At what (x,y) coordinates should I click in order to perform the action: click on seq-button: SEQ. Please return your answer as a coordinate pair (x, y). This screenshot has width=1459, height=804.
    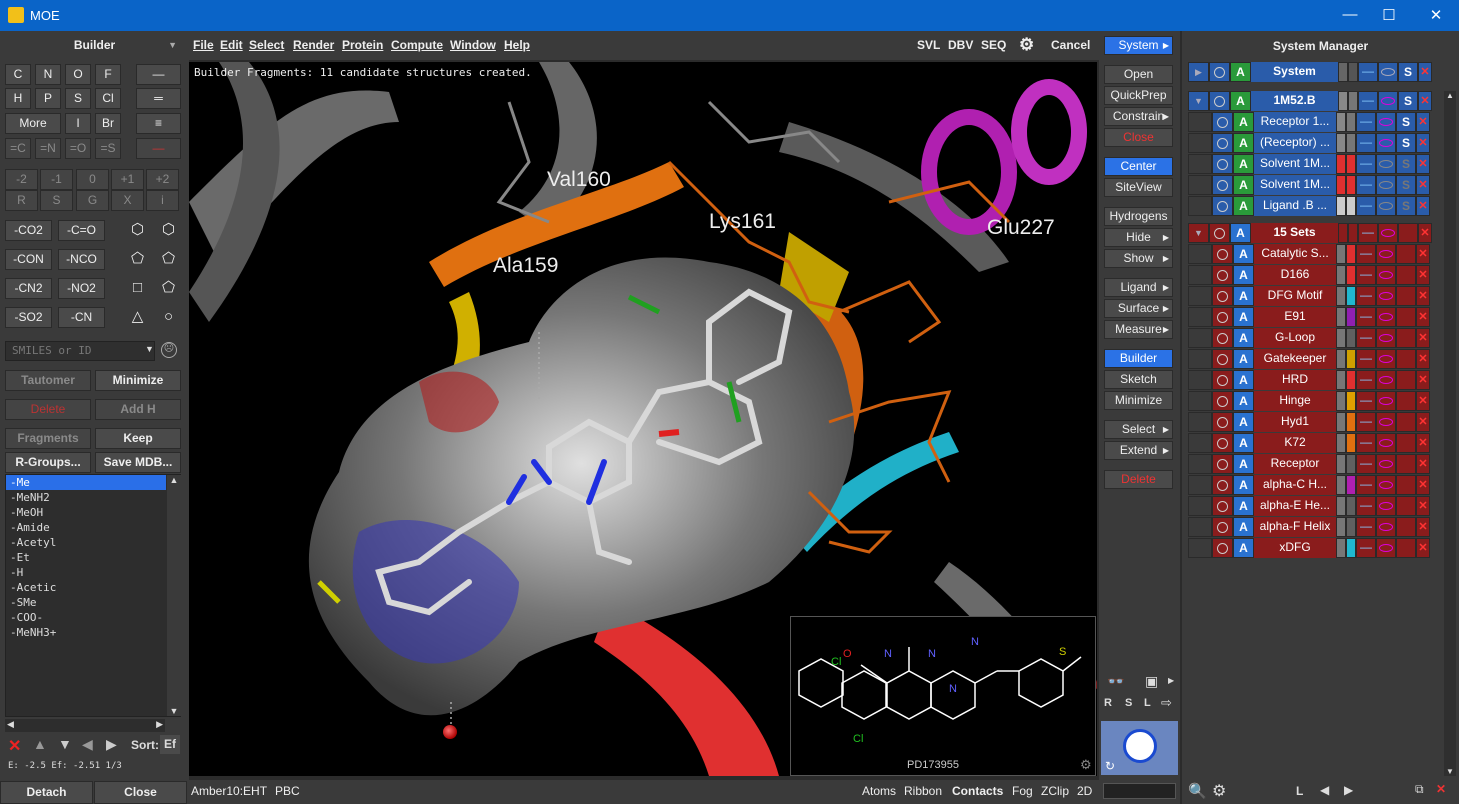
    Looking at the image, I should click on (993, 45).